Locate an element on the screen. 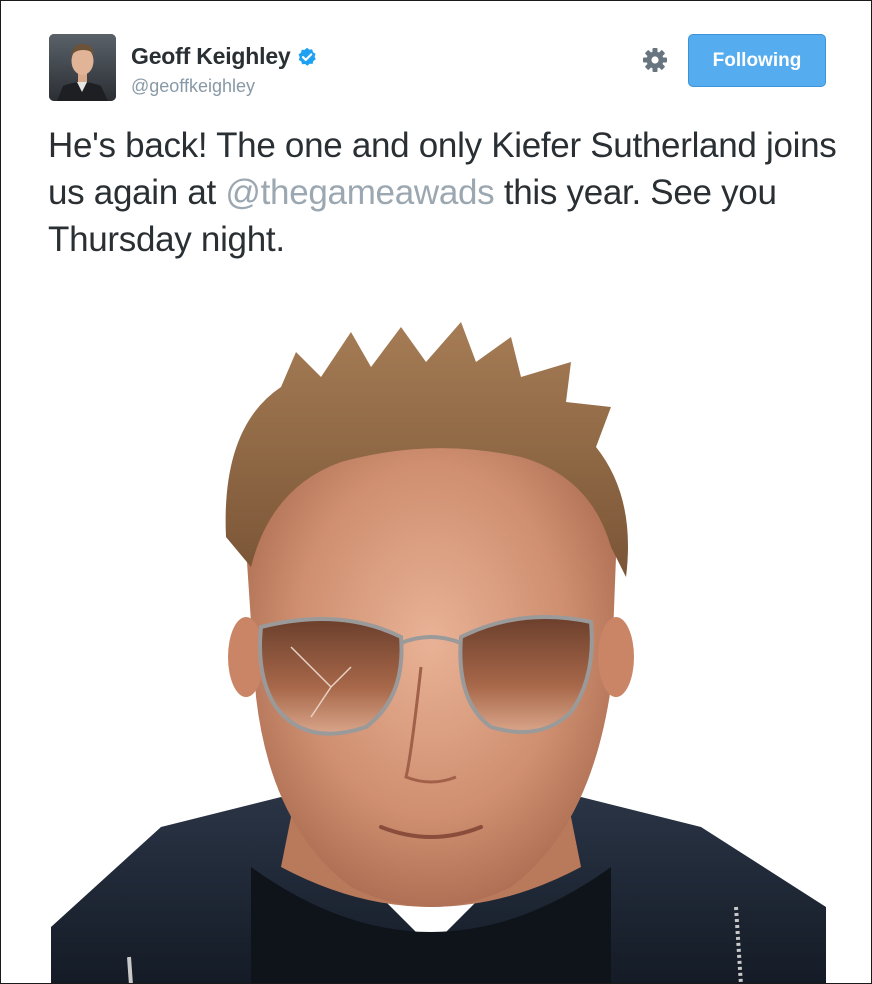 This screenshot has width=872, height=984. author-avatar is located at coordinates (82, 67).